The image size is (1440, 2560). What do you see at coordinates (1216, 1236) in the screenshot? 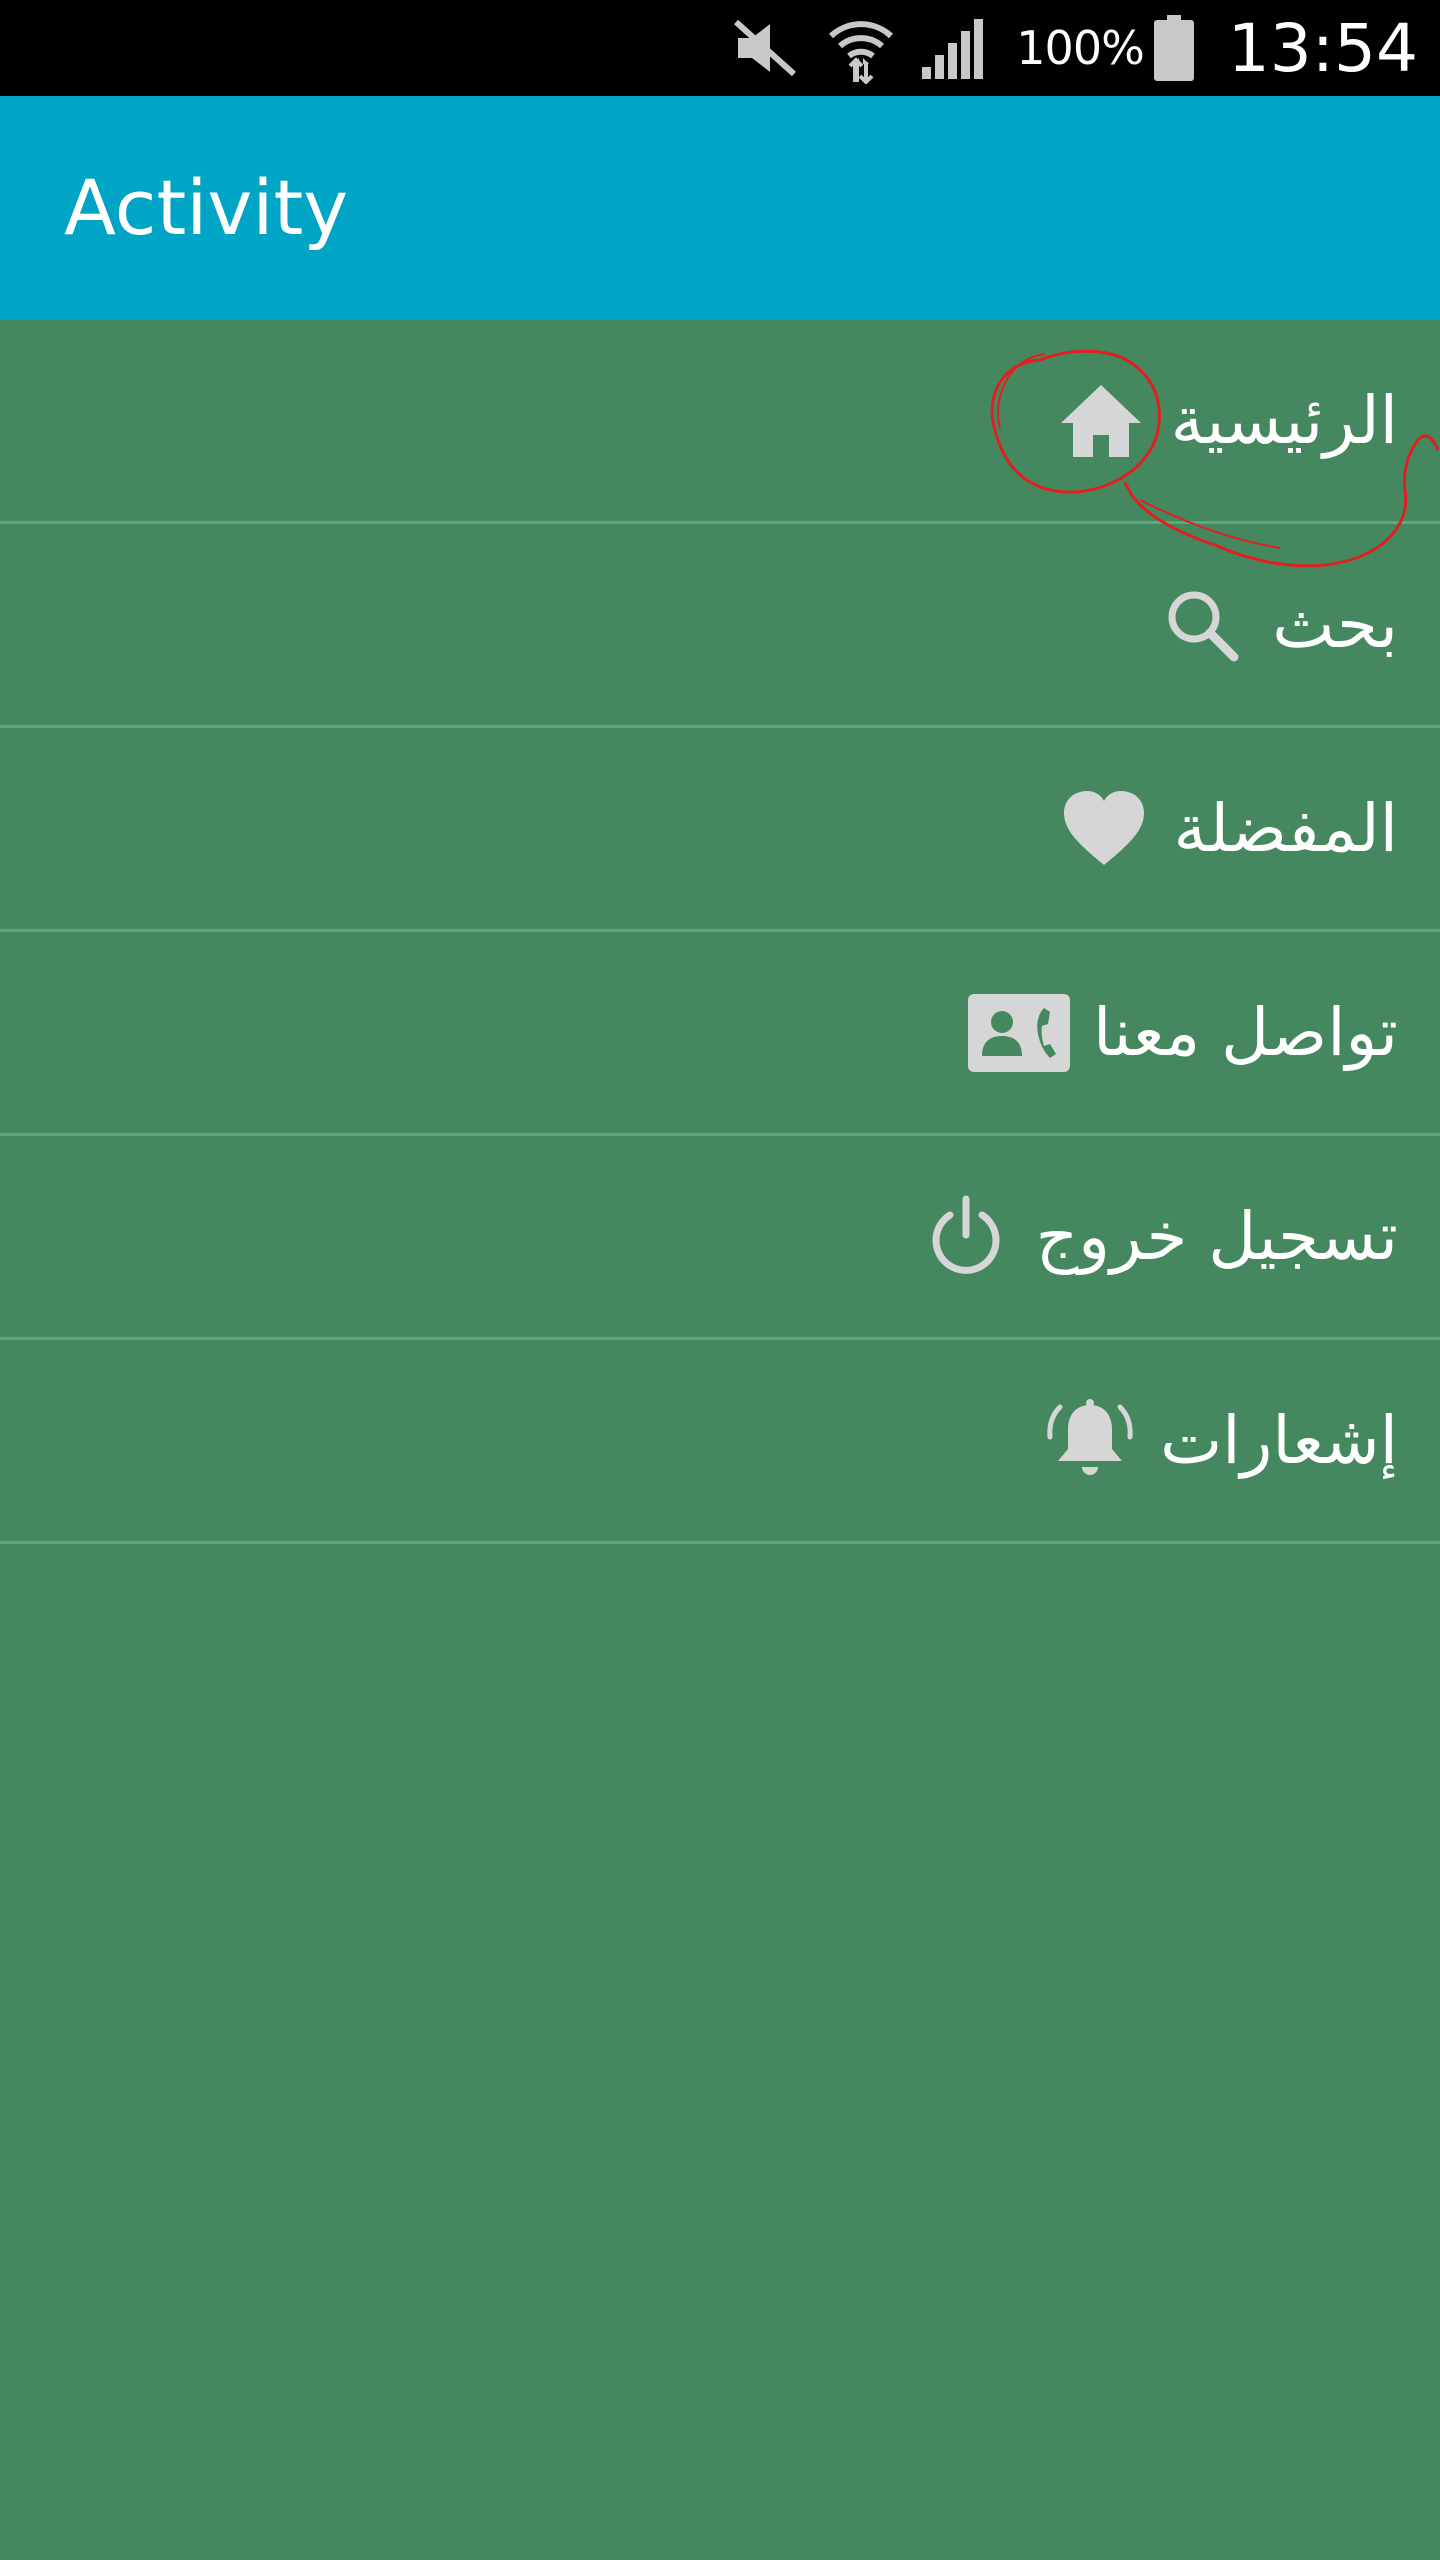
I see `menu-item-label: تسجيل خروج` at bounding box center [1216, 1236].